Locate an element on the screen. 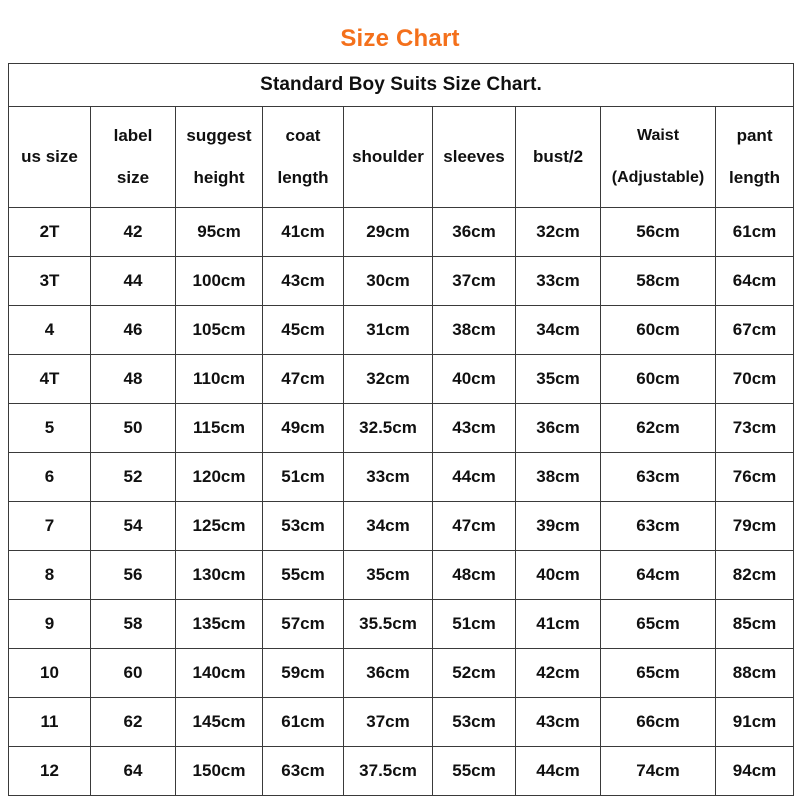  table-cell: 38cm is located at coordinates (474, 330).